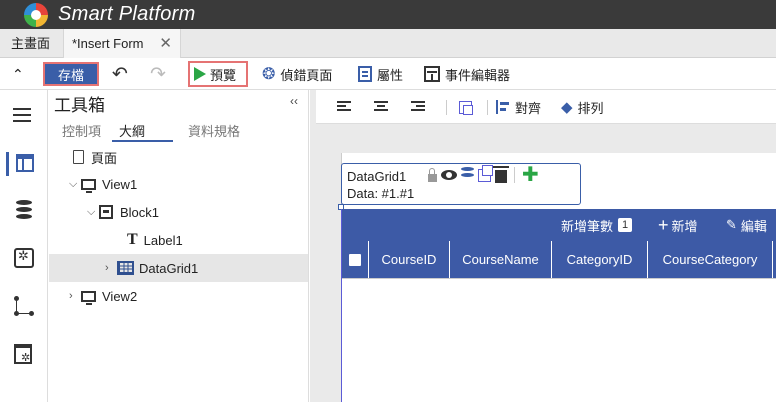 This screenshot has width=776, height=402. What do you see at coordinates (120, 74) in the screenshot?
I see `undo-icon: ↶` at bounding box center [120, 74].